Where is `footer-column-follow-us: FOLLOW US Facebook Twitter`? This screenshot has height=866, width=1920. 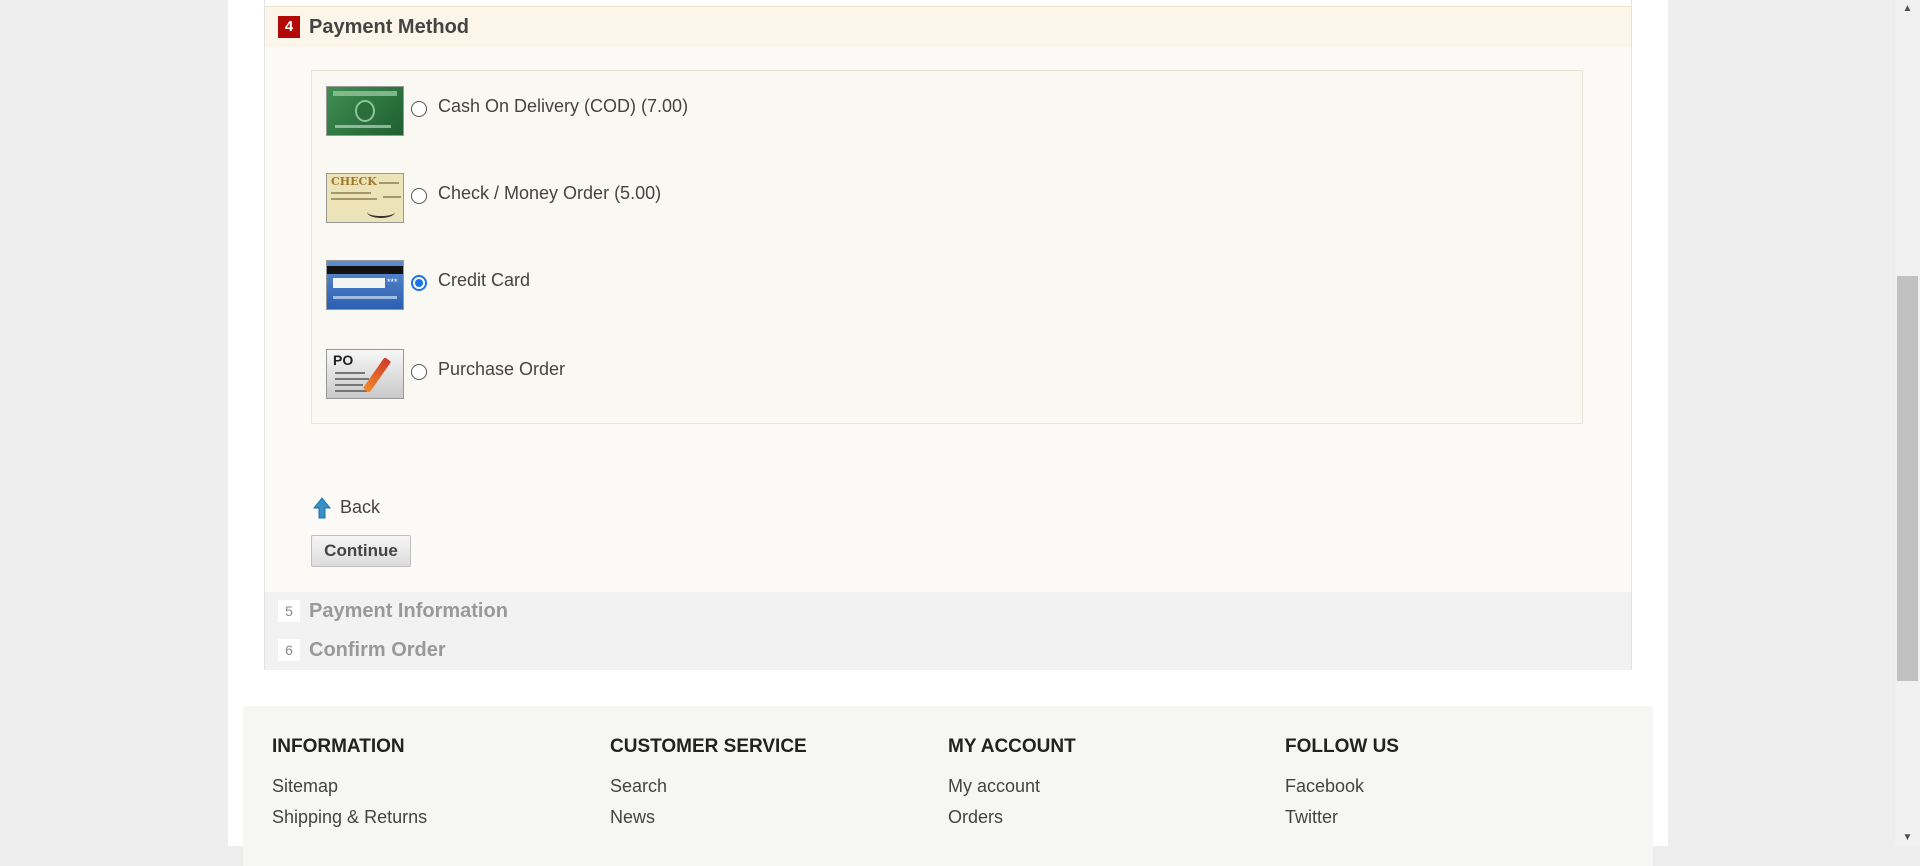 footer-column-follow-us: FOLLOW US Facebook Twitter is located at coordinates (1435, 786).